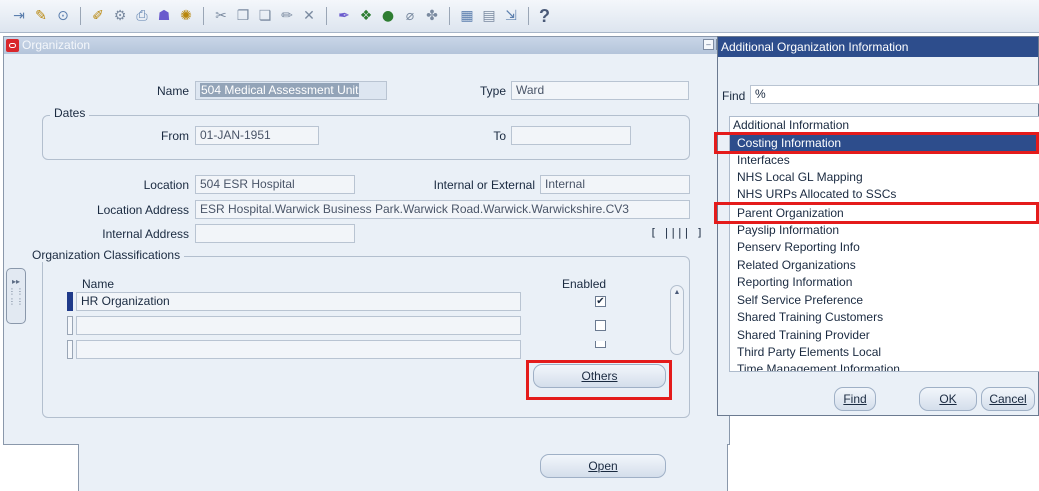 The height and width of the screenshot is (491, 1039). Describe the element at coordinates (410, 16) in the screenshot. I see `paperclip-icon: ⌀` at that location.